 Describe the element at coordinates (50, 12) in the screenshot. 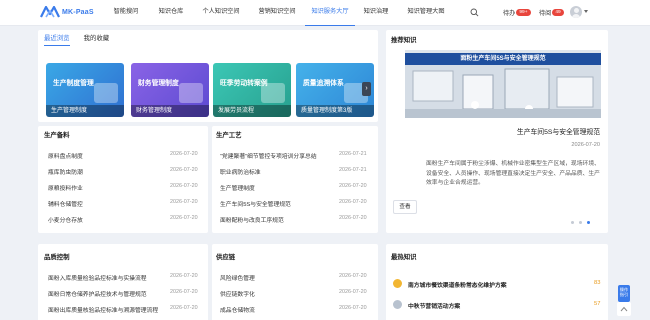

I see `logo-icon` at that location.